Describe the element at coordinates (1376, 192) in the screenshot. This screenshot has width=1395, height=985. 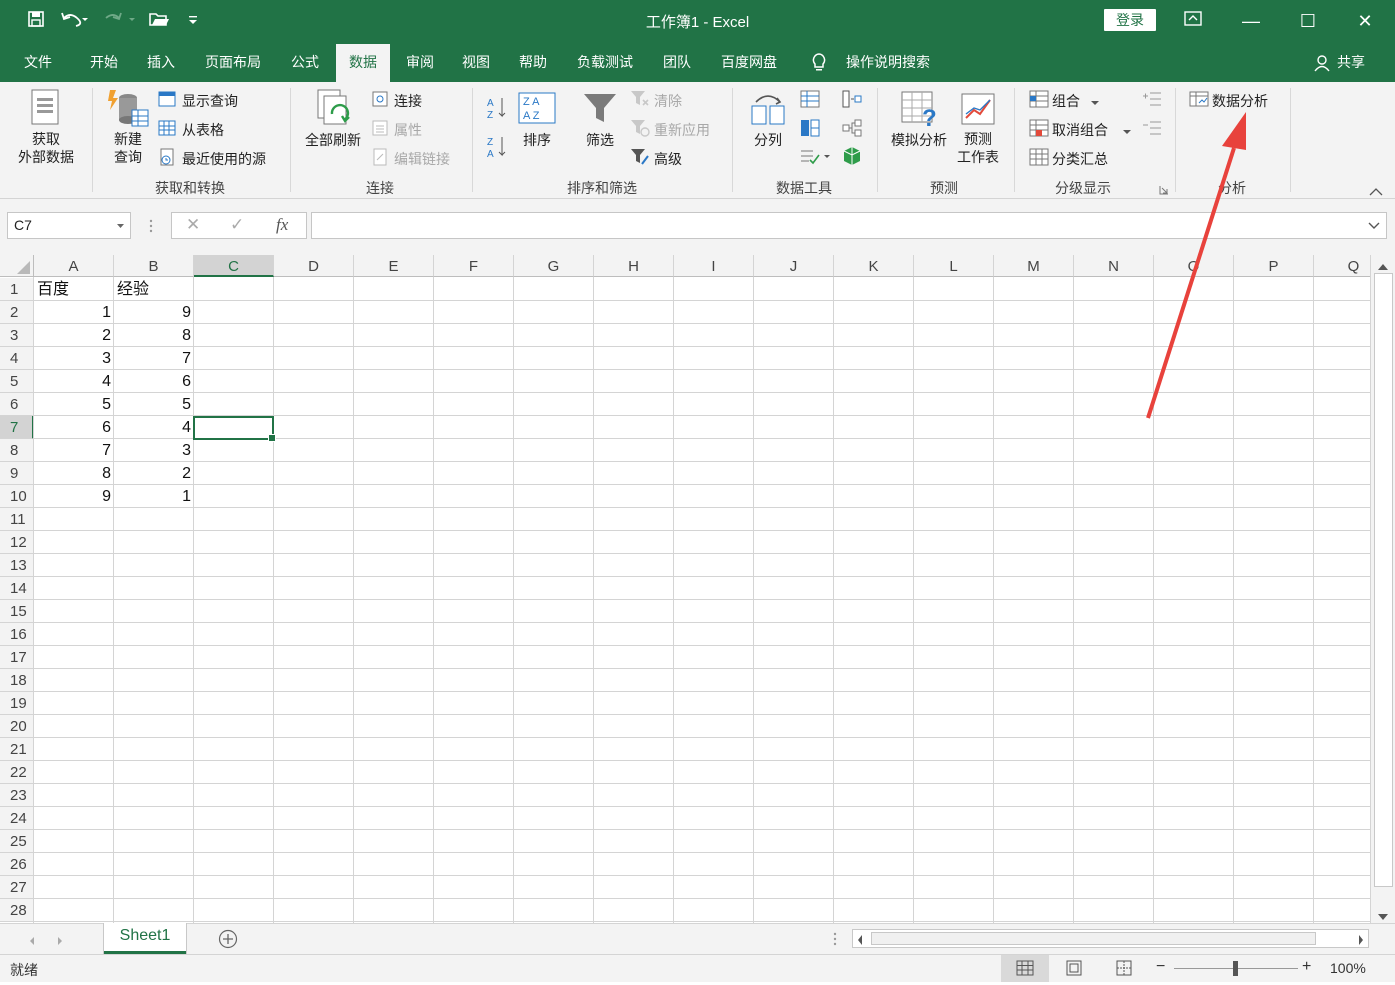
I see `collapse-ribbon-icon` at that location.